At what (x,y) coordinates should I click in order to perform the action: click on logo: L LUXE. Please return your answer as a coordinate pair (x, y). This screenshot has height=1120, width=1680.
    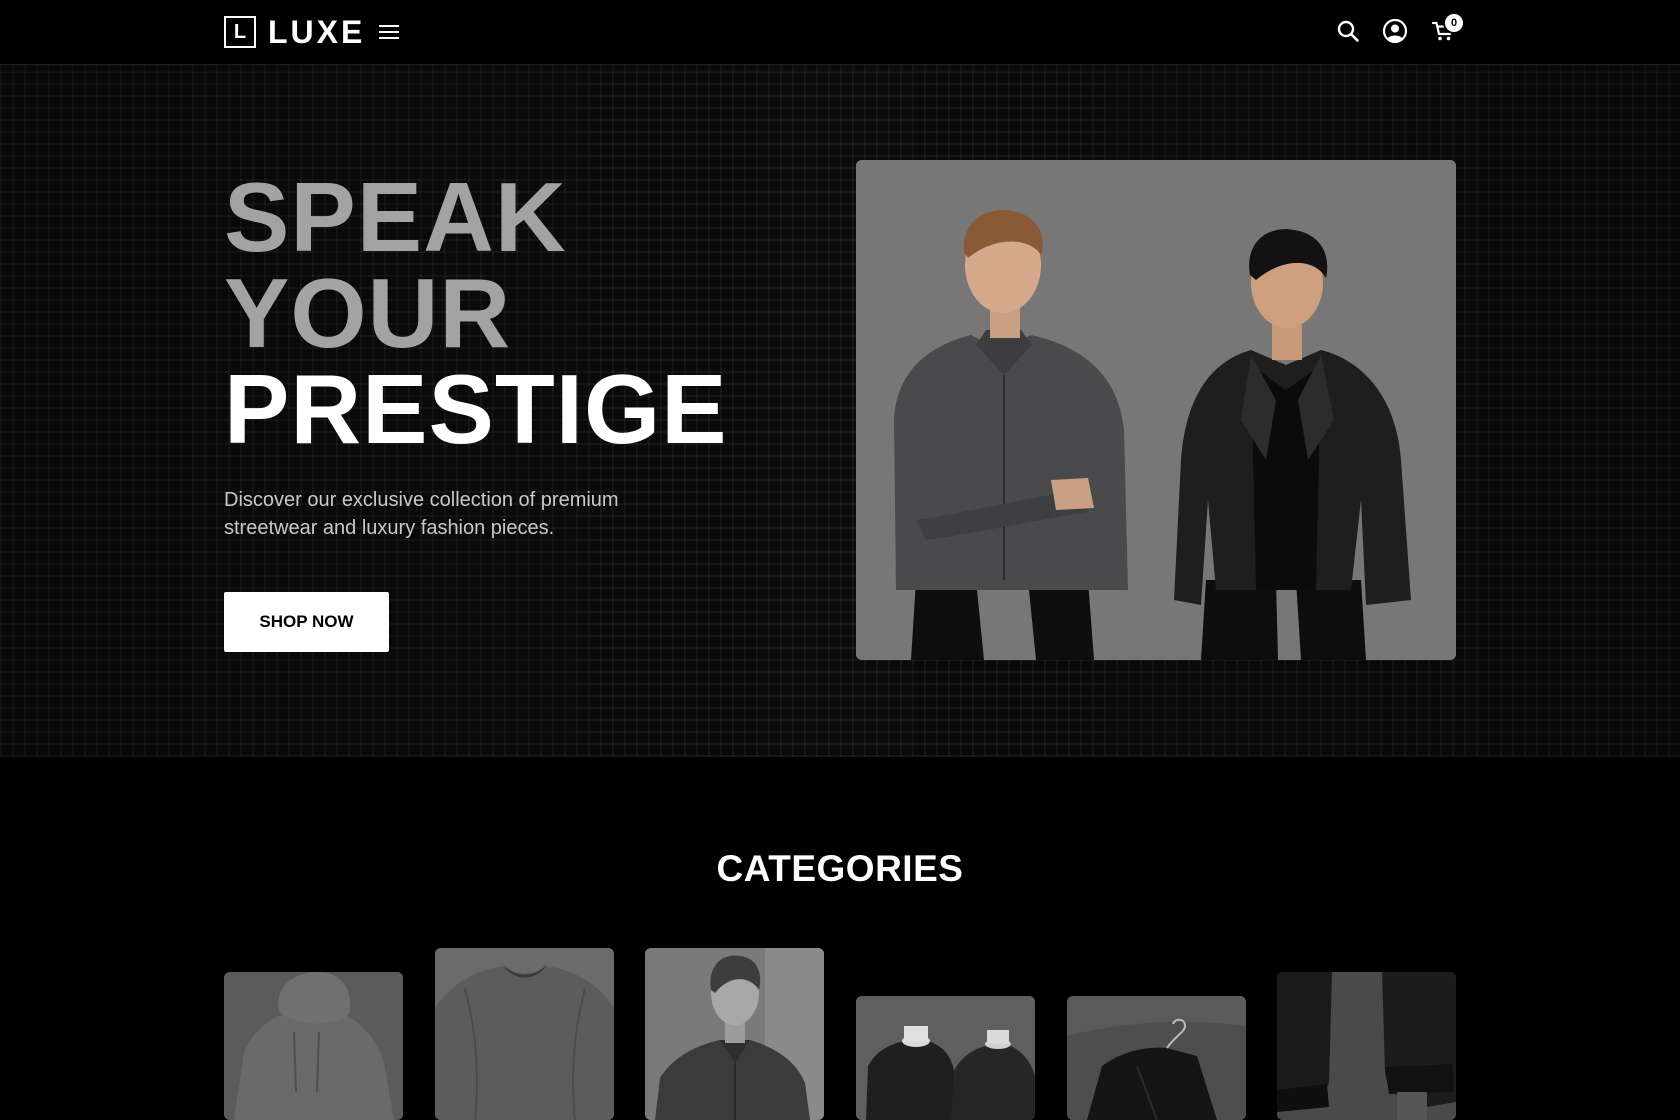
    Looking at the image, I should click on (294, 32).